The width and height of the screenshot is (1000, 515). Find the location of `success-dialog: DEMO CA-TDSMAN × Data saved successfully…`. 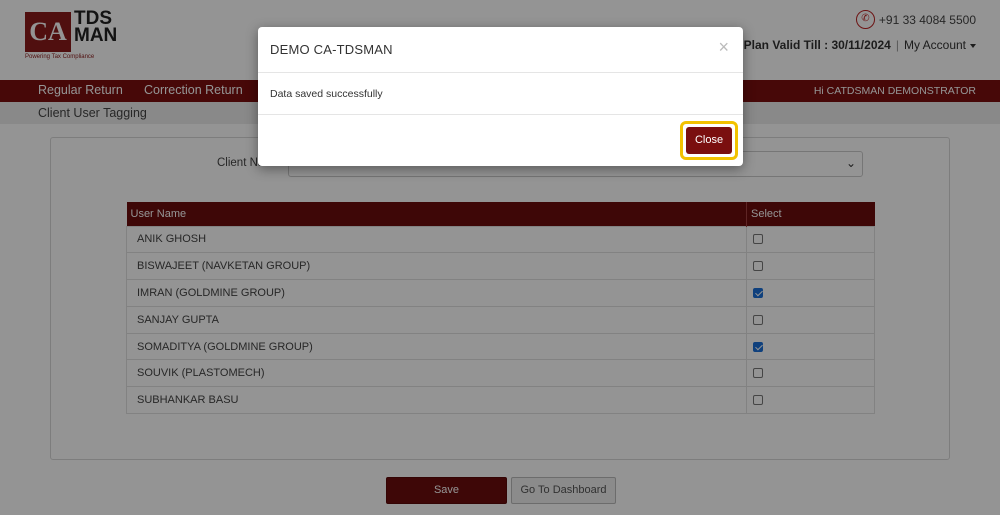

success-dialog: DEMO CA-TDSMAN × Data saved successfully… is located at coordinates (500, 96).